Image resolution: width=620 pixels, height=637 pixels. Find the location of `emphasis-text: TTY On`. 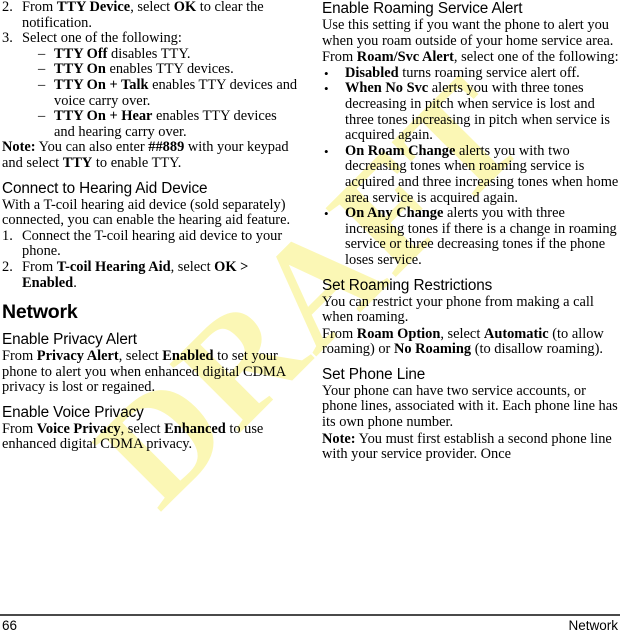

emphasis-text: TTY On is located at coordinates (80, 69).